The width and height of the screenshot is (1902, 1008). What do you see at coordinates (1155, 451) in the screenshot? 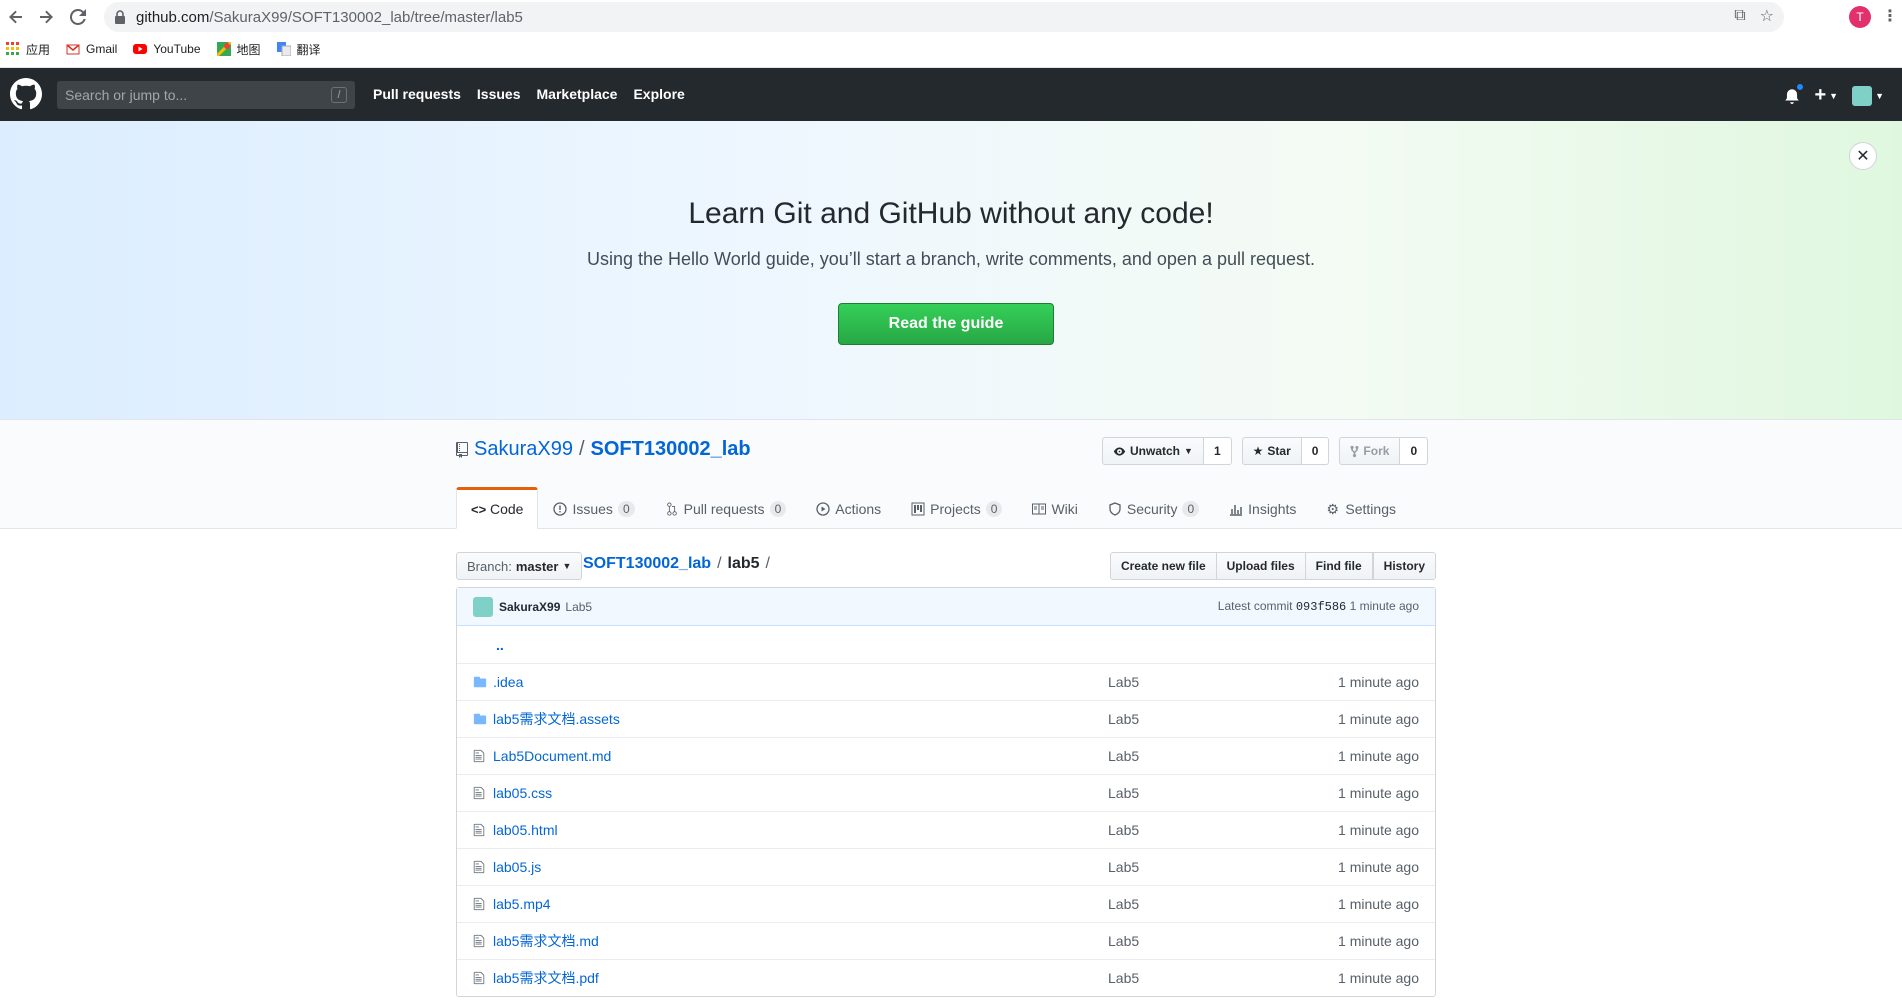
I see `unwatch-label: Unwatch` at bounding box center [1155, 451].